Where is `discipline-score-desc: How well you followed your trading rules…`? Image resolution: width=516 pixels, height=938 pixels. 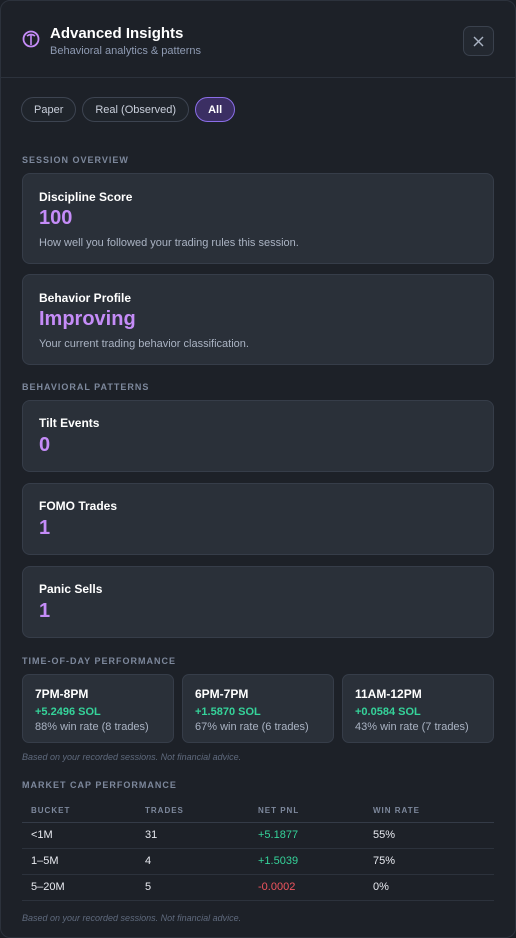 discipline-score-desc: How well you followed your trading rules… is located at coordinates (169, 243).